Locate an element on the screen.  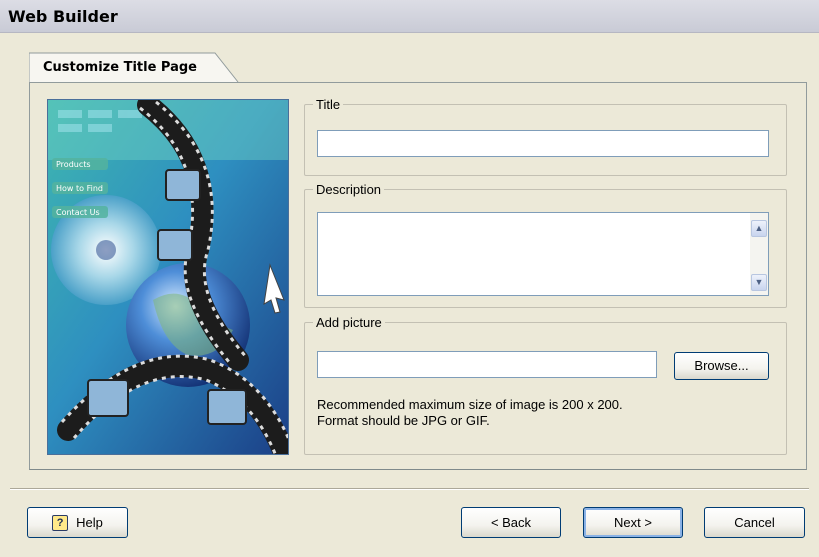
help-button-label: Help is located at coordinates (89, 522).